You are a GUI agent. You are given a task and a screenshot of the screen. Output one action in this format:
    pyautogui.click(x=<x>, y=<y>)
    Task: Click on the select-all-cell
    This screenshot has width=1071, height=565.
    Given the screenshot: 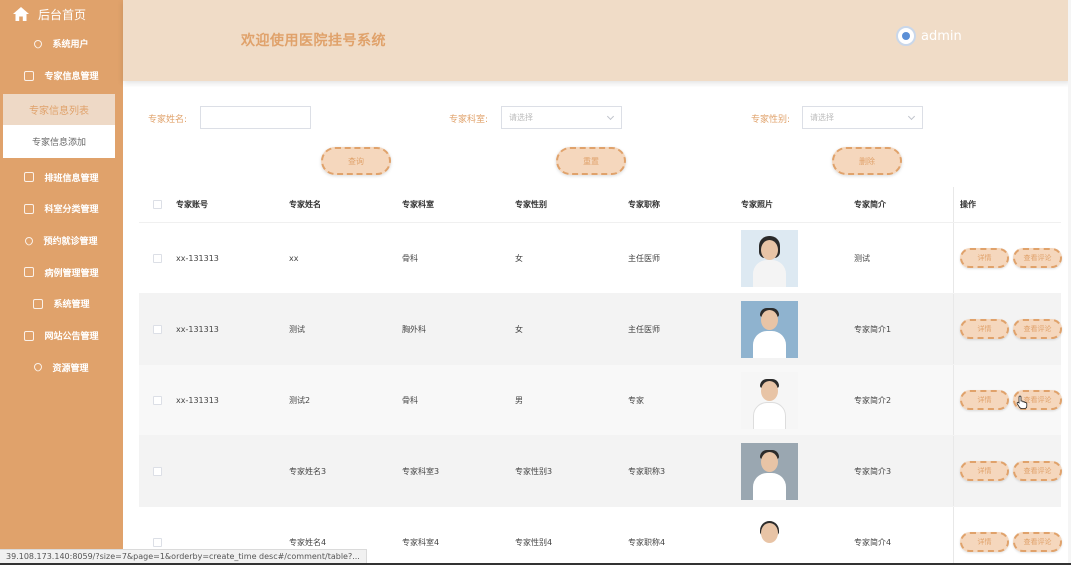 What is the action you would take?
    pyautogui.click(x=157, y=204)
    